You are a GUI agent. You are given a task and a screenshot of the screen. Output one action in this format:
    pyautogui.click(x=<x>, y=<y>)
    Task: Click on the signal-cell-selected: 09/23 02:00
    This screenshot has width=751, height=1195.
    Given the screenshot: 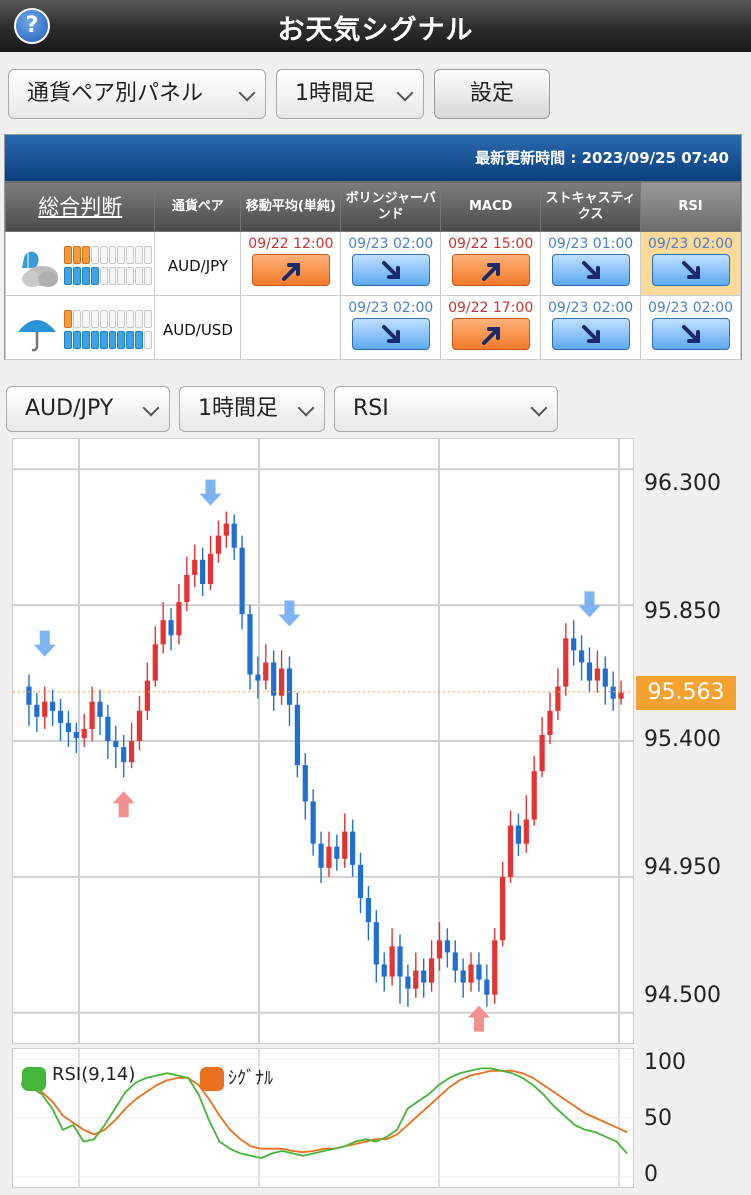 What is the action you would take?
    pyautogui.click(x=690, y=263)
    